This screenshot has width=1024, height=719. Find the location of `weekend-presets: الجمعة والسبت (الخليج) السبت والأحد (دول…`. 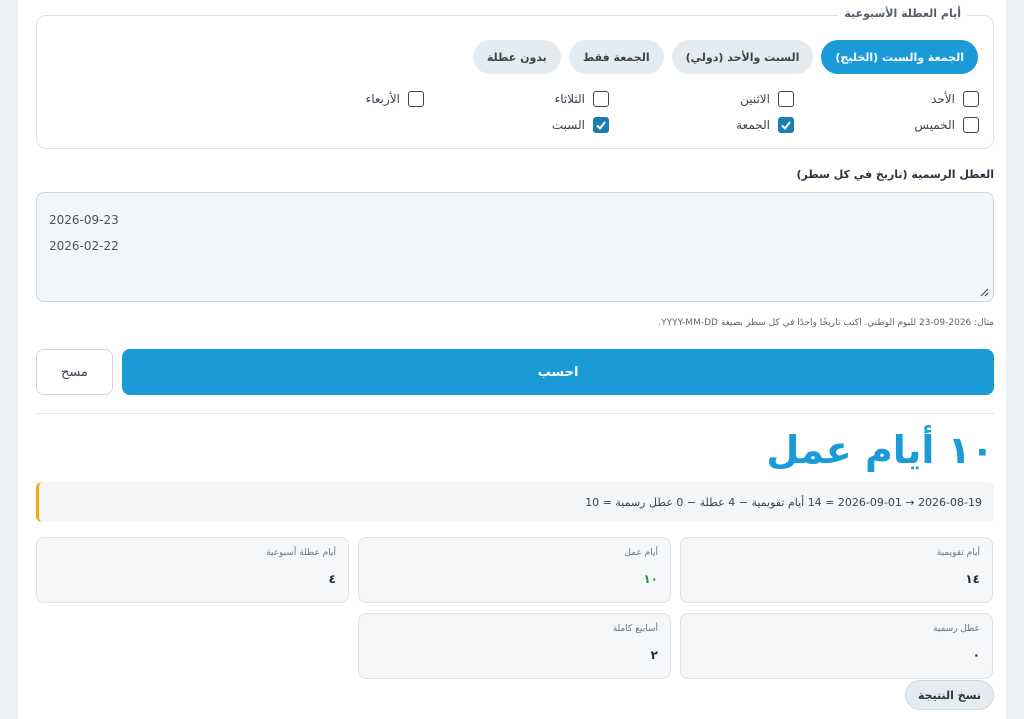

weekend-presets: الجمعة والسبت (الخليج) السبت والأحد (دول… is located at coordinates (725, 57).